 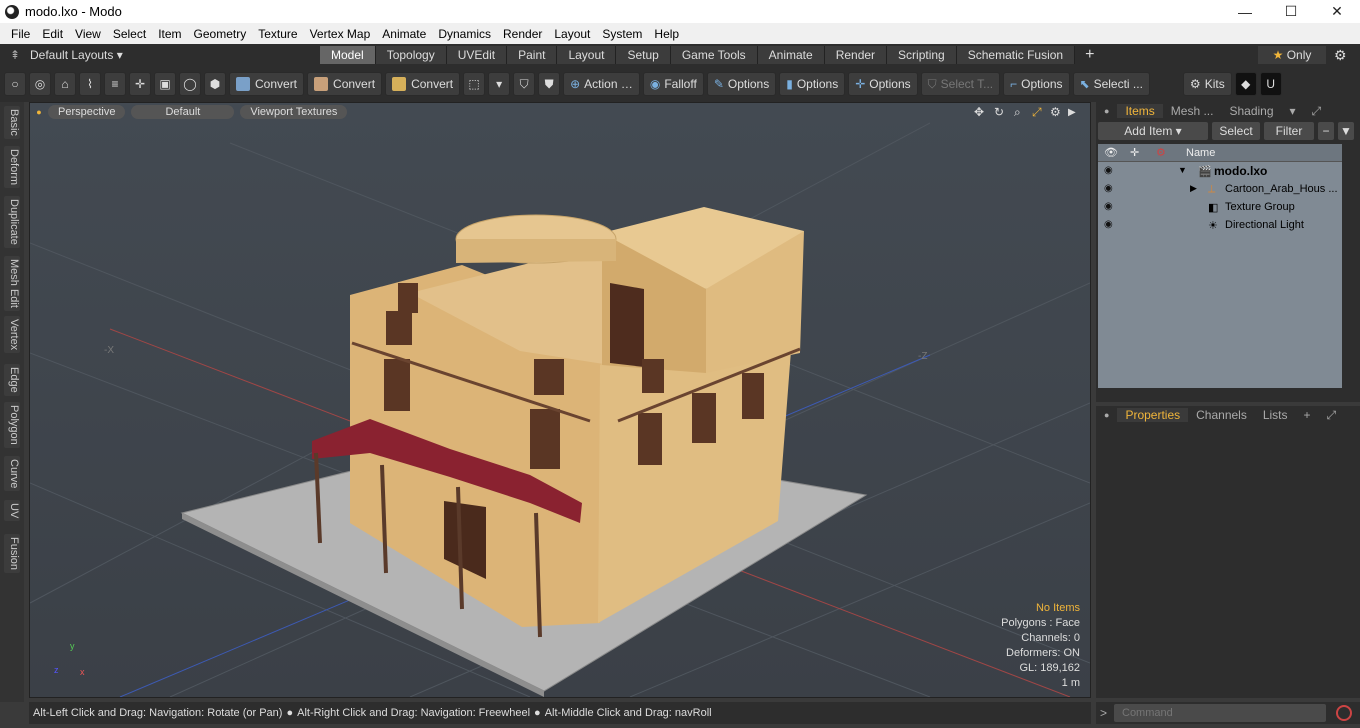 What do you see at coordinates (1236, 131) in the screenshot?
I see `select-button: Select` at bounding box center [1236, 131].